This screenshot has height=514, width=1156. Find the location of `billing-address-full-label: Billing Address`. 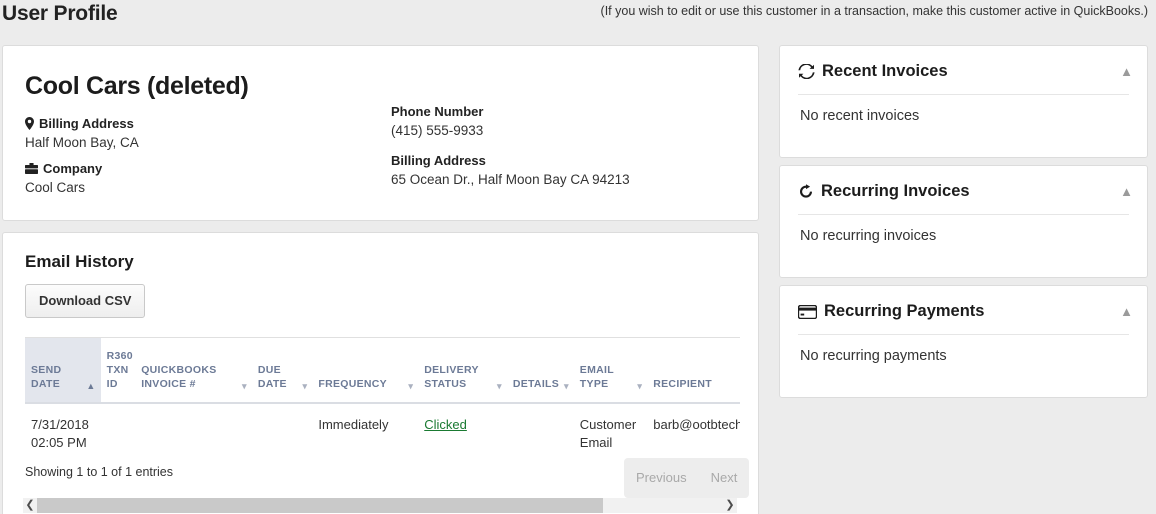

billing-address-full-label: Billing Address is located at coordinates (438, 160).